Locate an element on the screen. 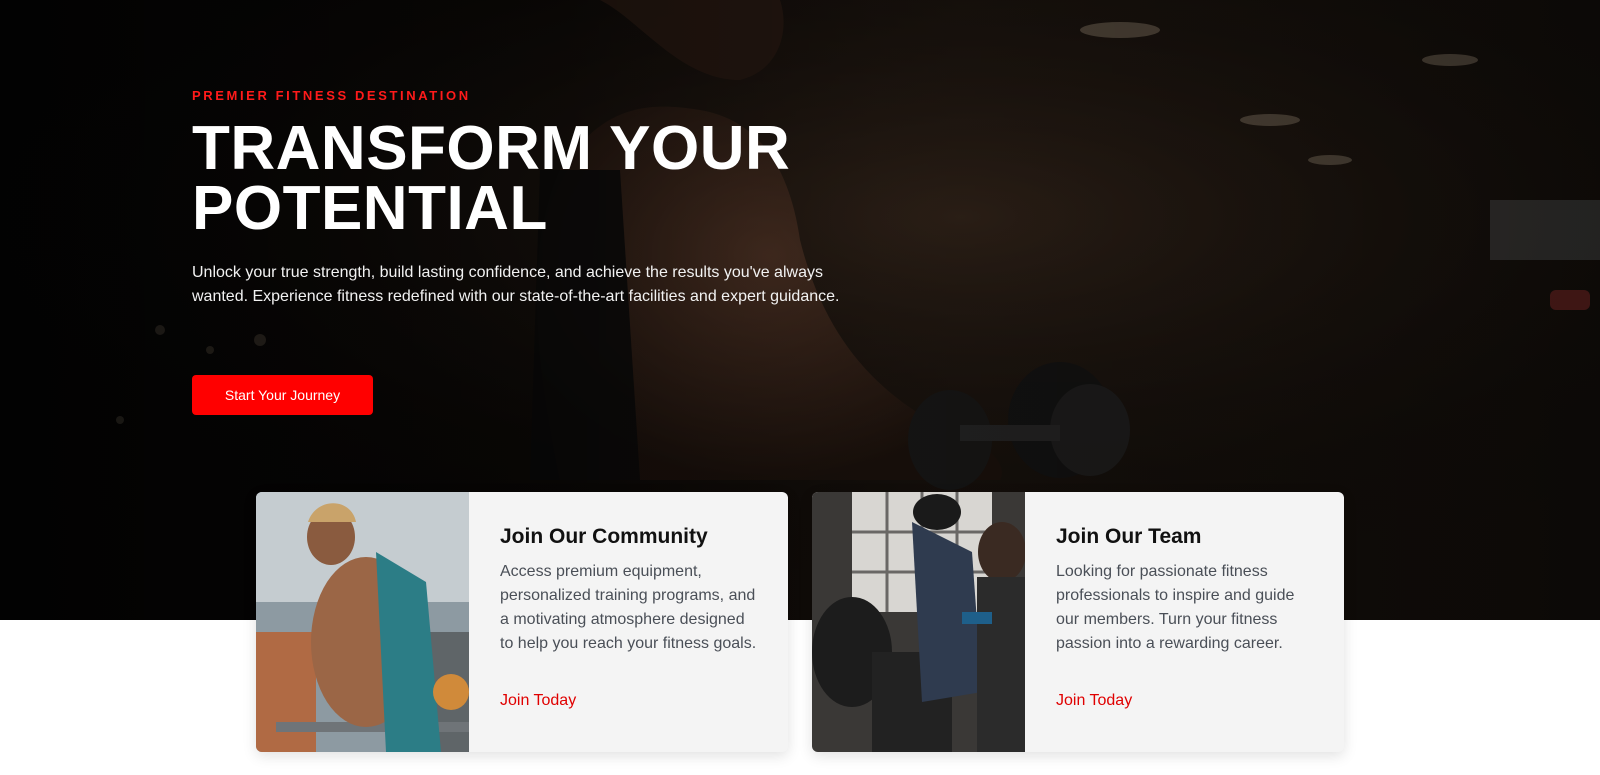 Image resolution: width=1600 pixels, height=775 pixels. start-journey-button: Start Your Journey is located at coordinates (282, 395).